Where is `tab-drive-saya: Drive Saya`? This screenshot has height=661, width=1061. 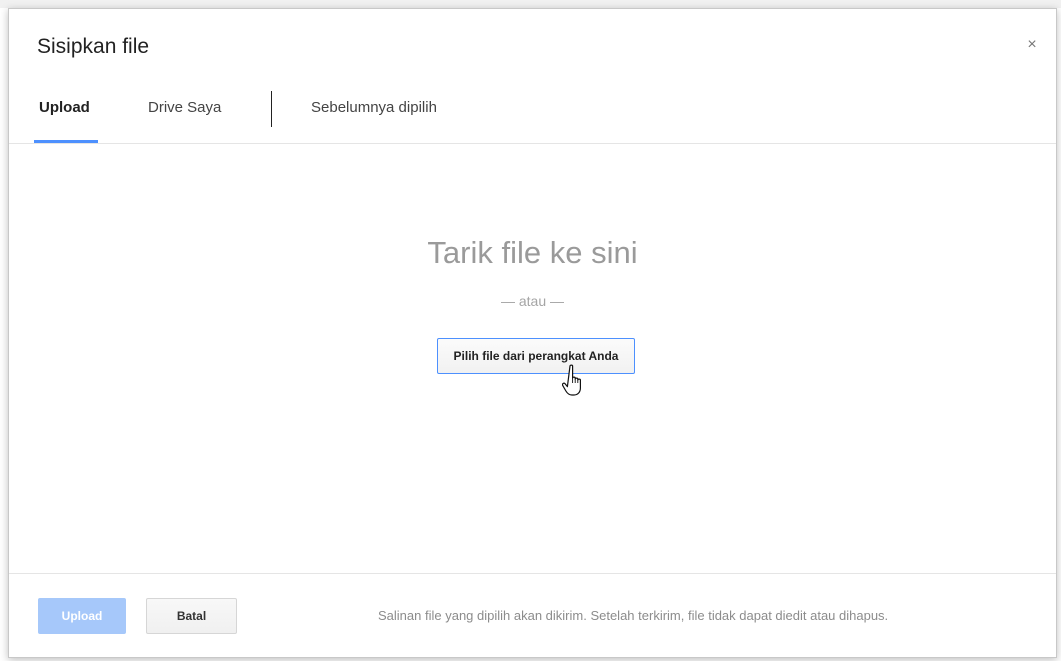 tab-drive-saya: Drive Saya is located at coordinates (184, 107).